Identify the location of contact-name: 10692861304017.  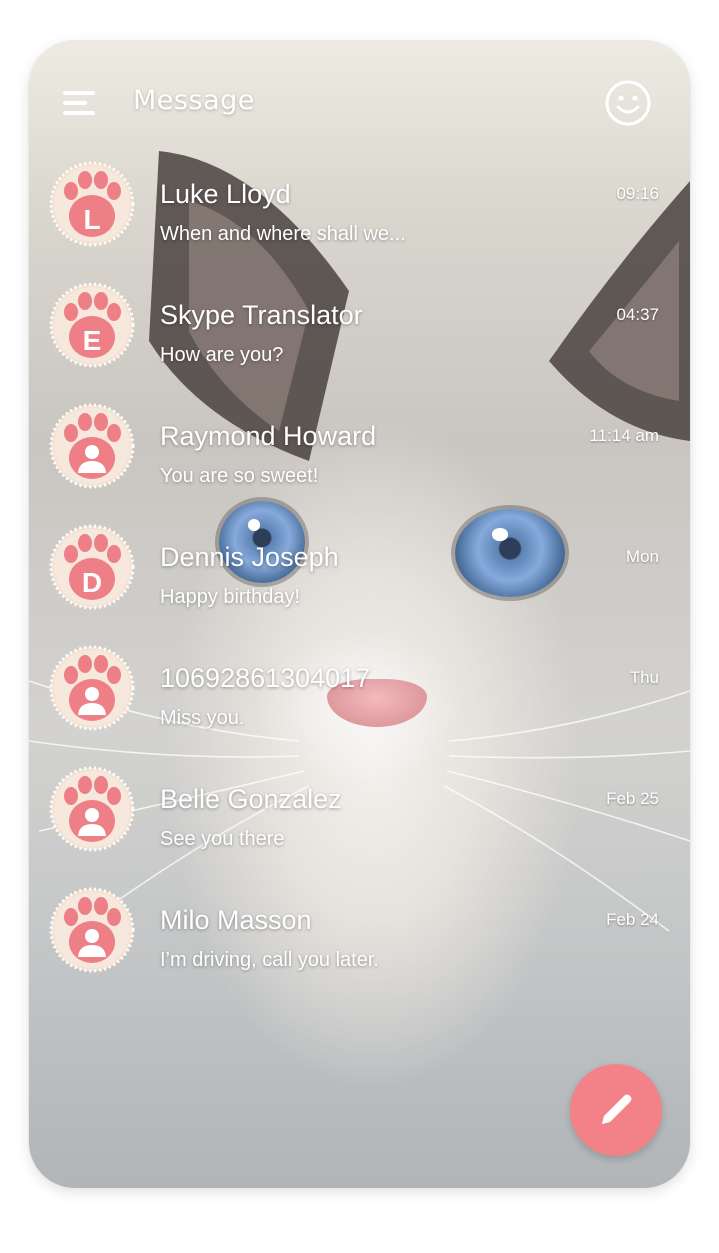
(265, 678).